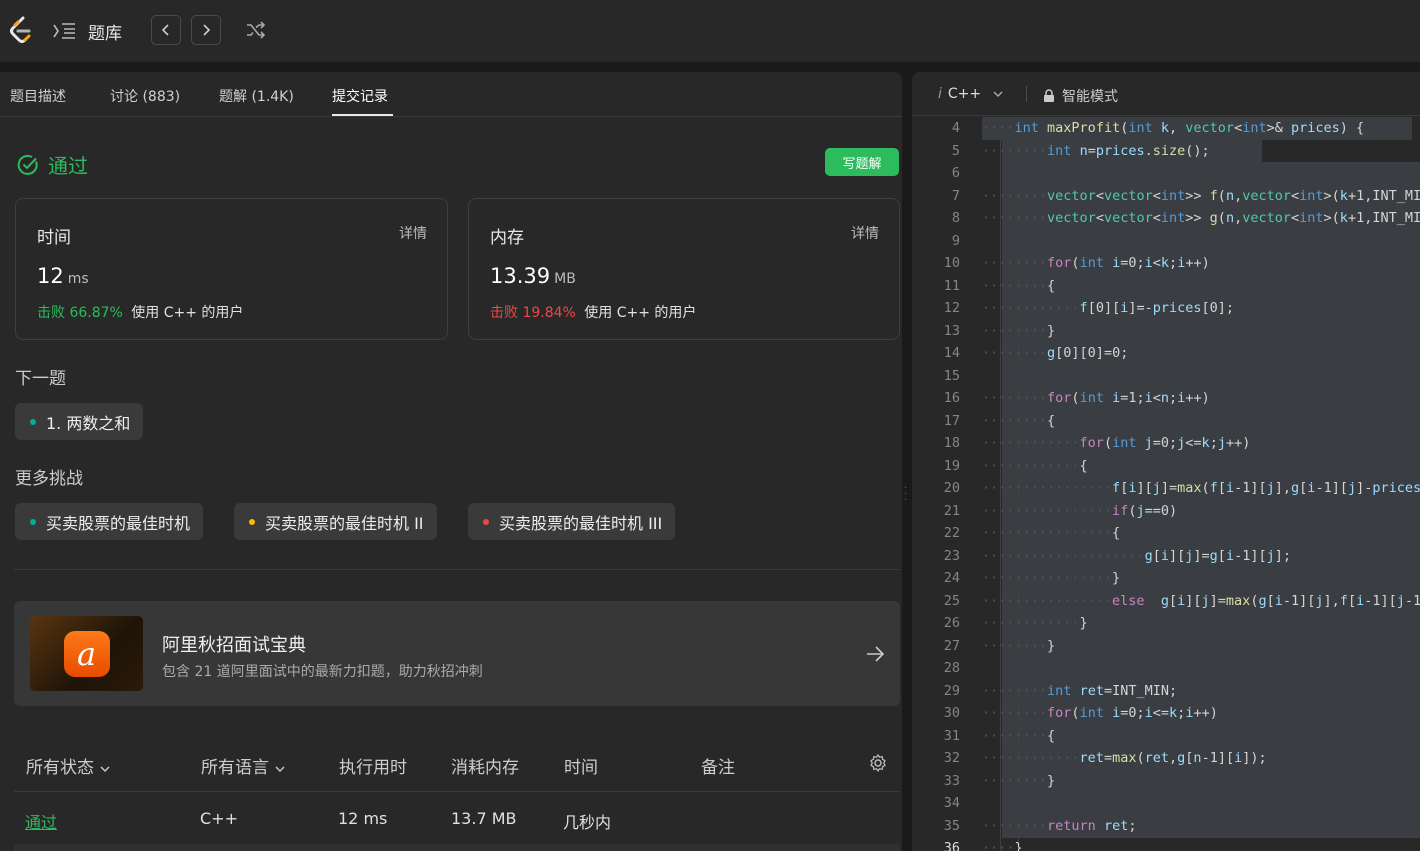 The image size is (1420, 851). Describe the element at coordinates (206, 30) in the screenshot. I see `next-problem-button` at that location.